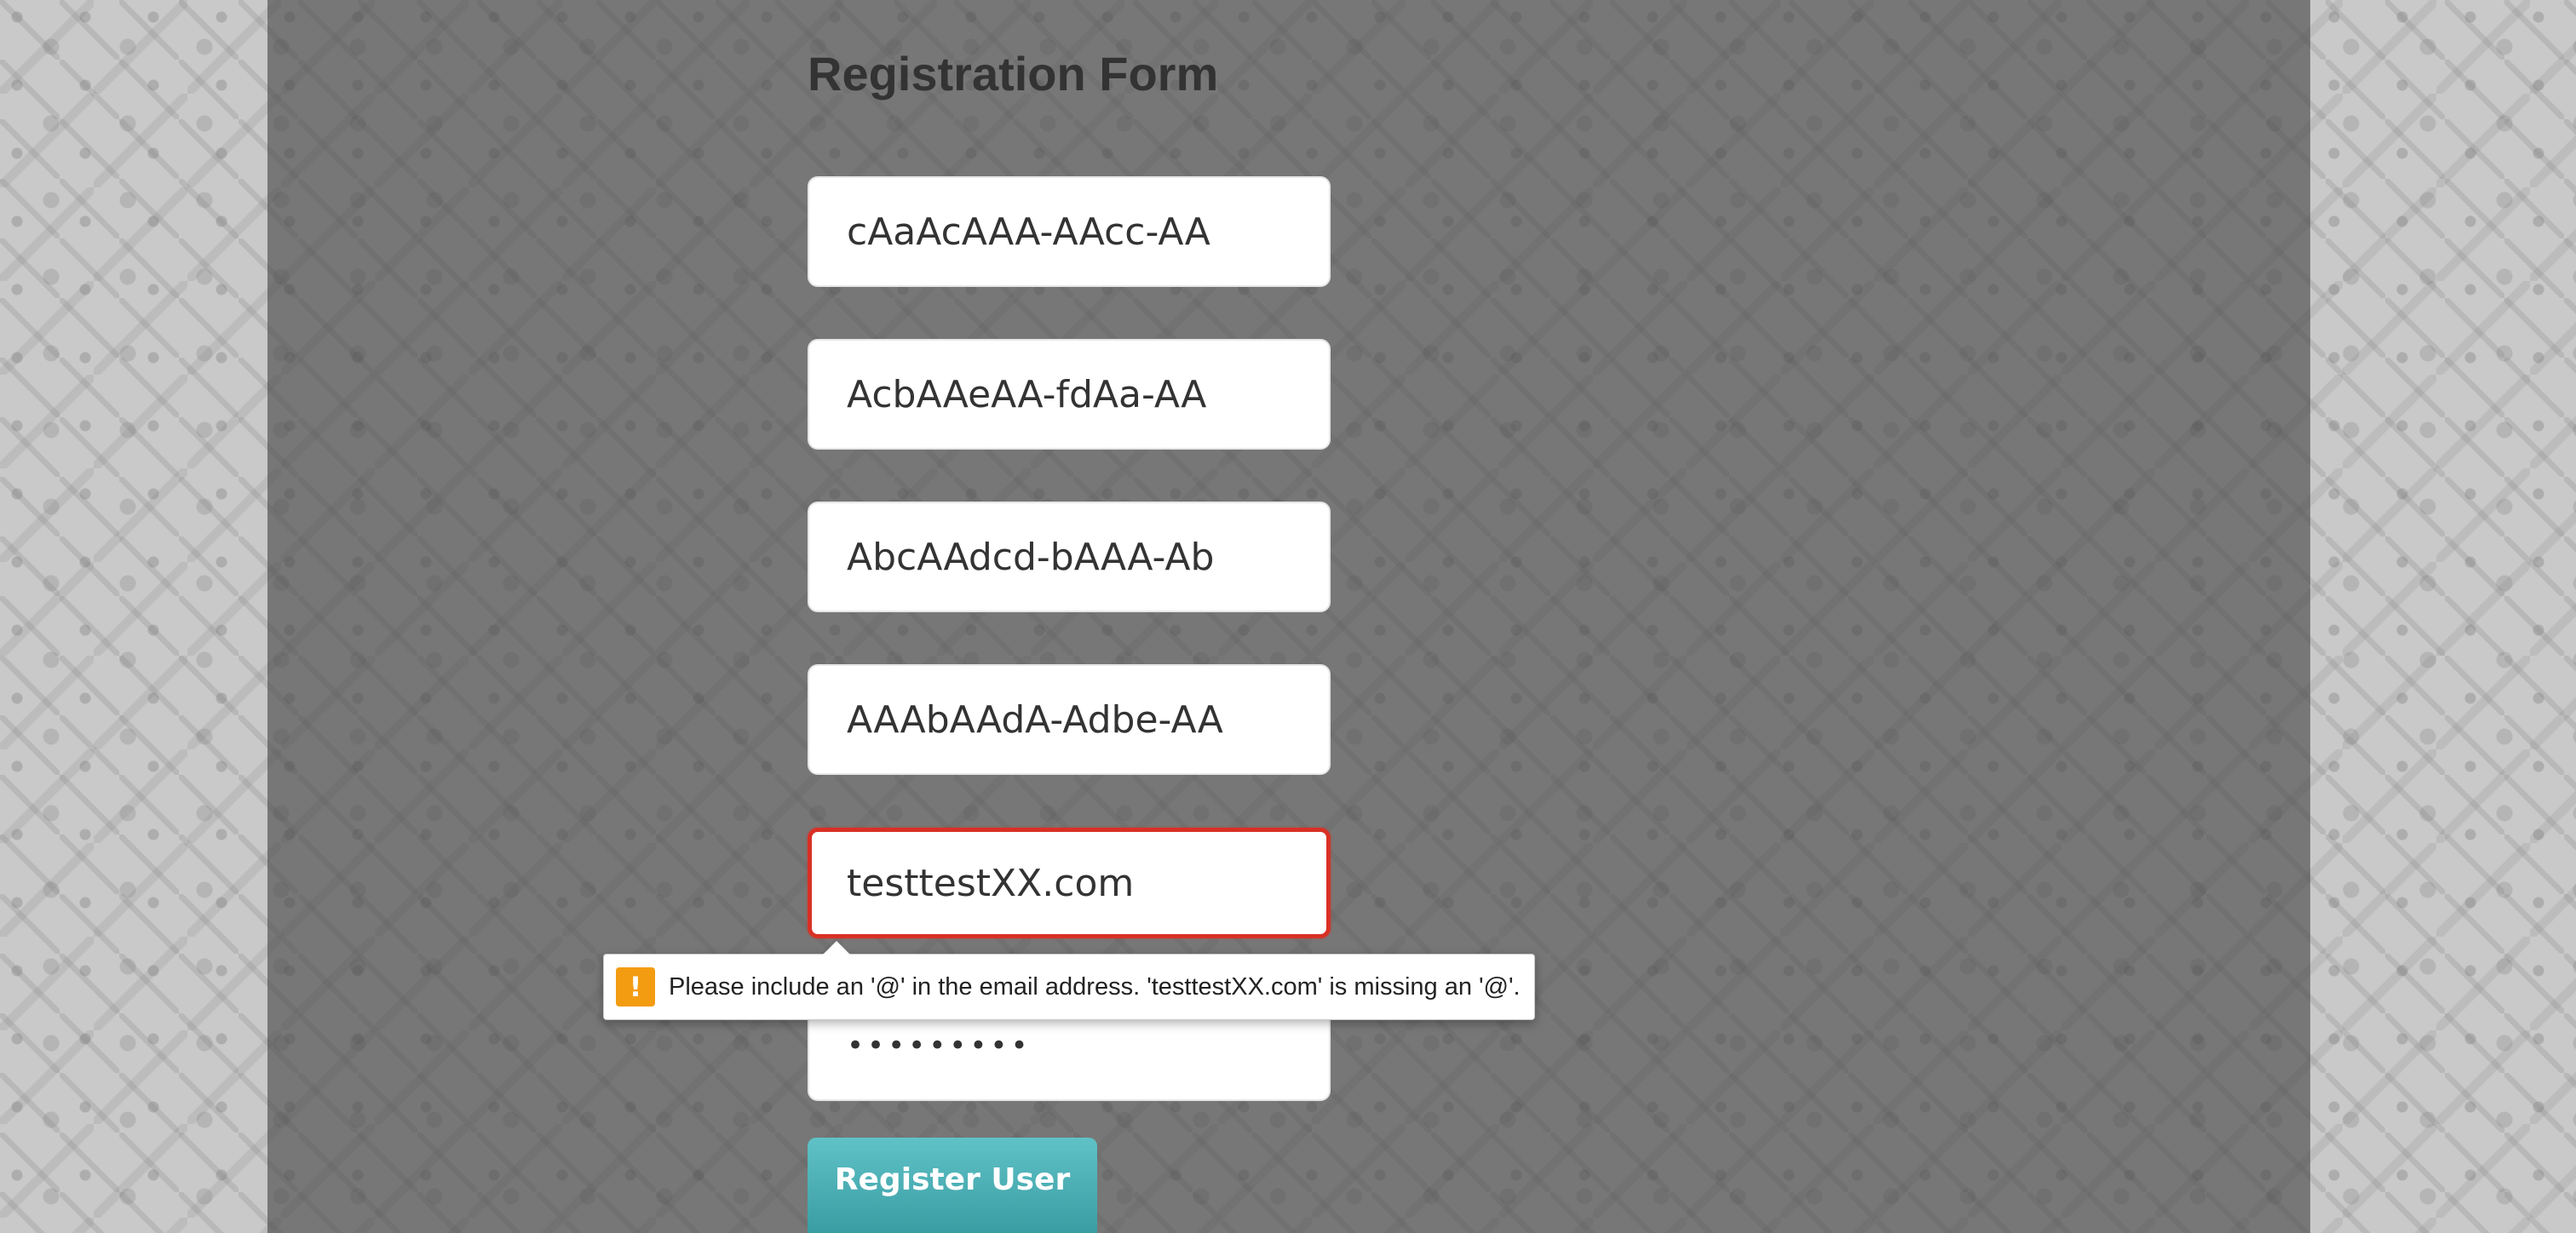 This screenshot has height=1233, width=2576. I want to click on field-4-input, so click(1069, 719).